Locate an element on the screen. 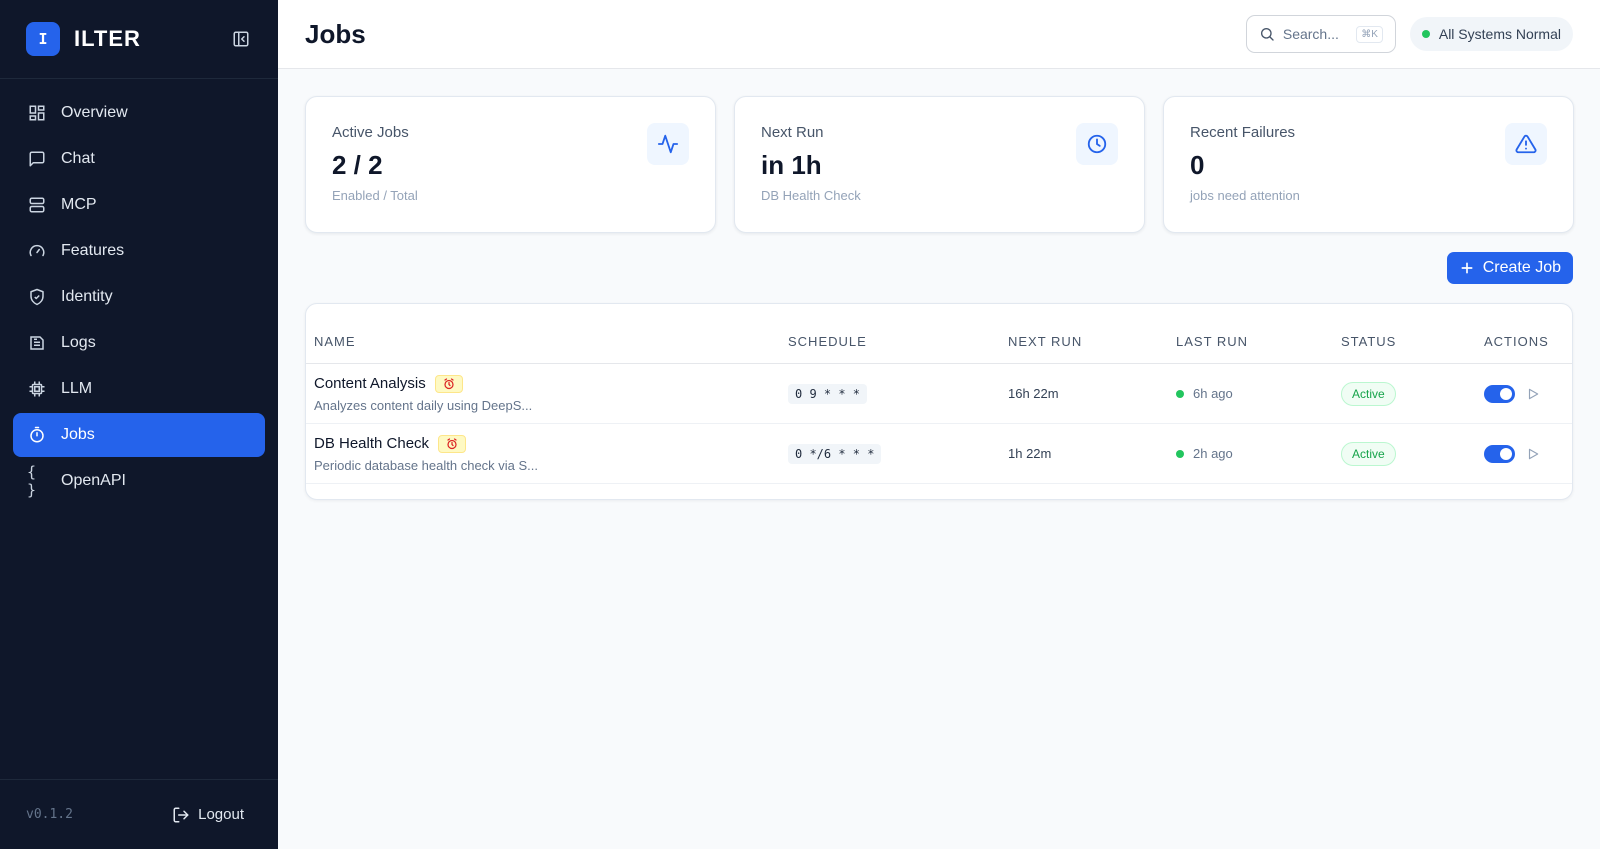 This screenshot has height=849, width=1600. logout-icon is located at coordinates (181, 815).